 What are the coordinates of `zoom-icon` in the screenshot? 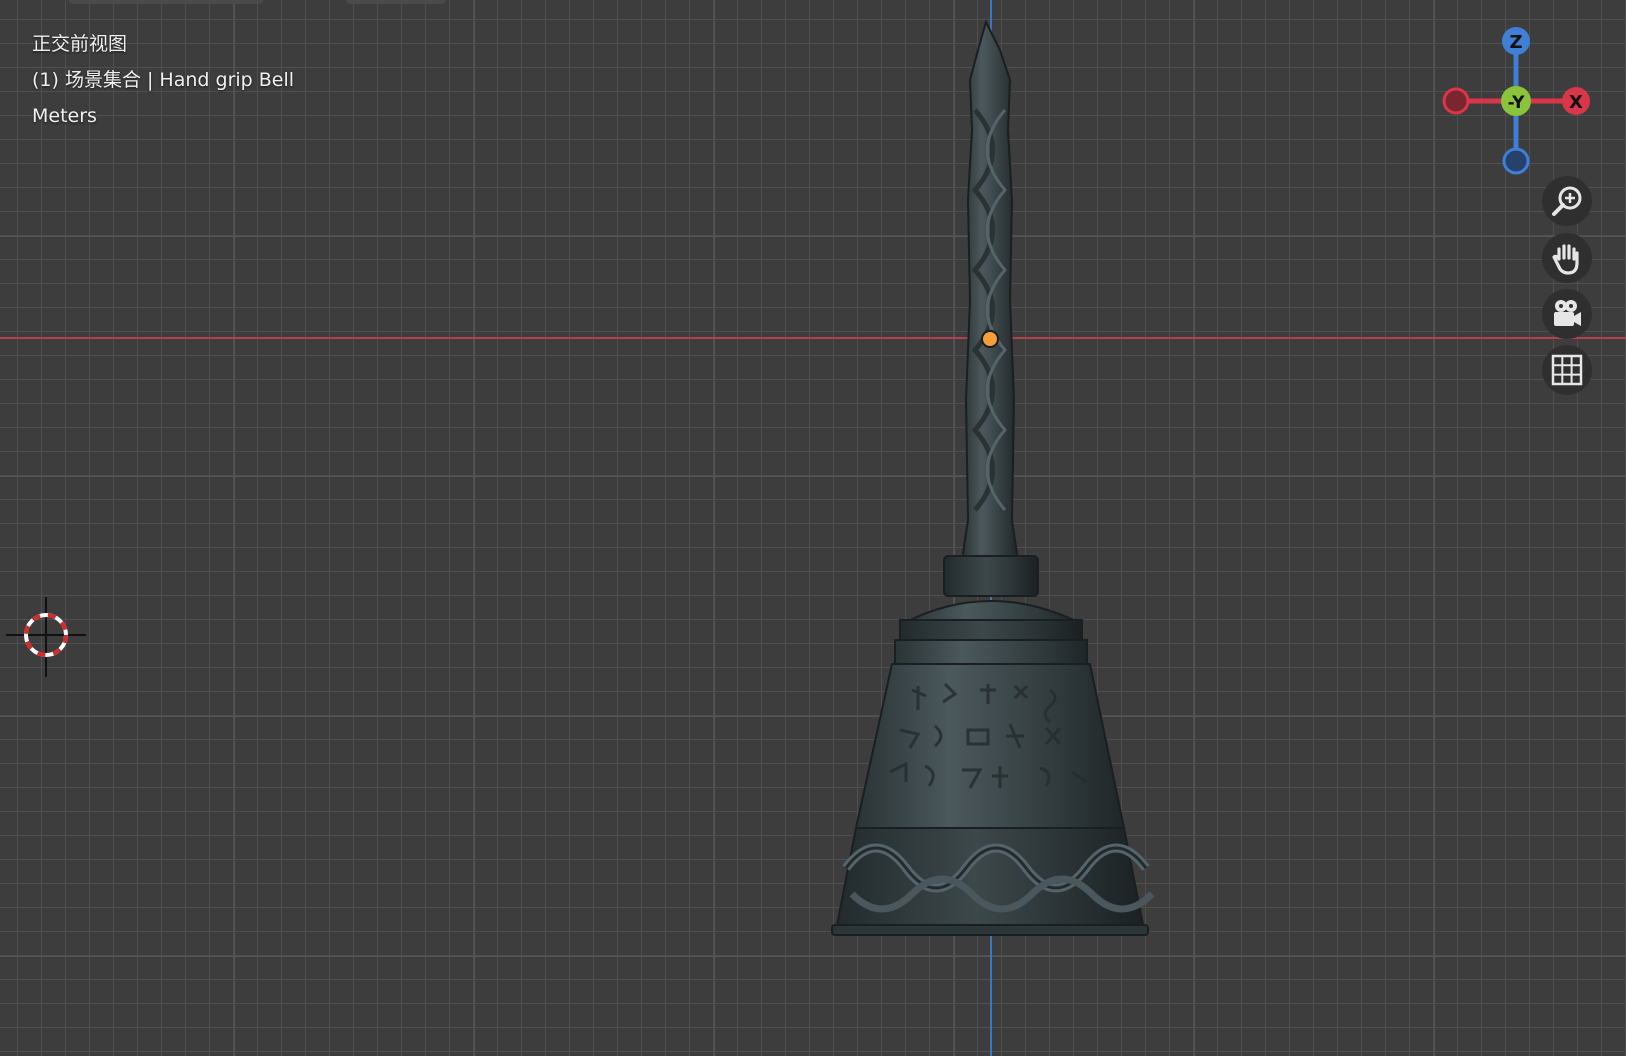 It's located at (1567, 201).